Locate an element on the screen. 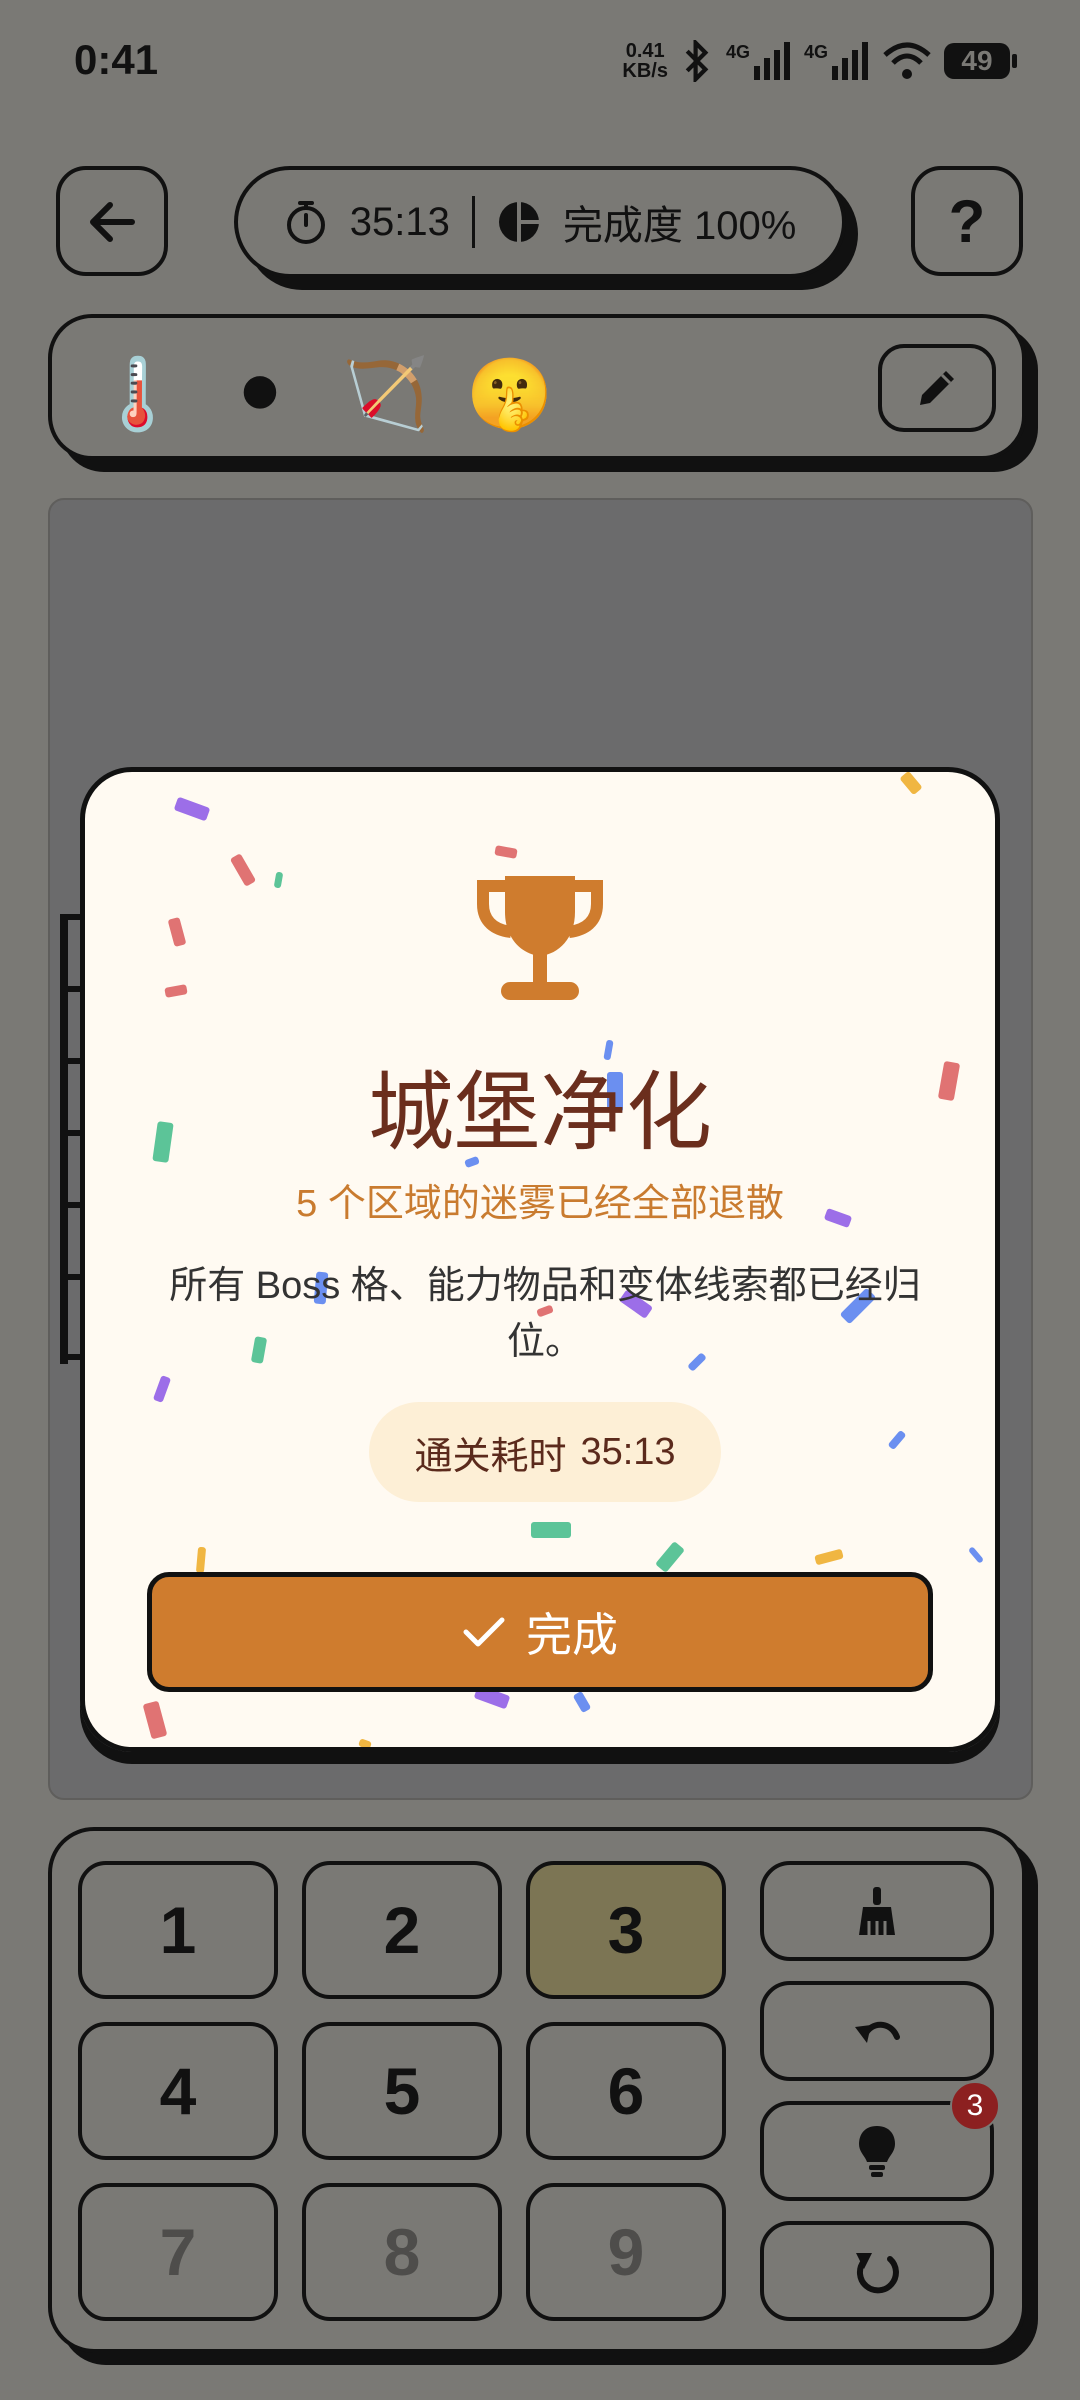 The height and width of the screenshot is (2400, 1080). status-icons: 0.41 KB/s 4G 4G 49 is located at coordinates (819, 61).